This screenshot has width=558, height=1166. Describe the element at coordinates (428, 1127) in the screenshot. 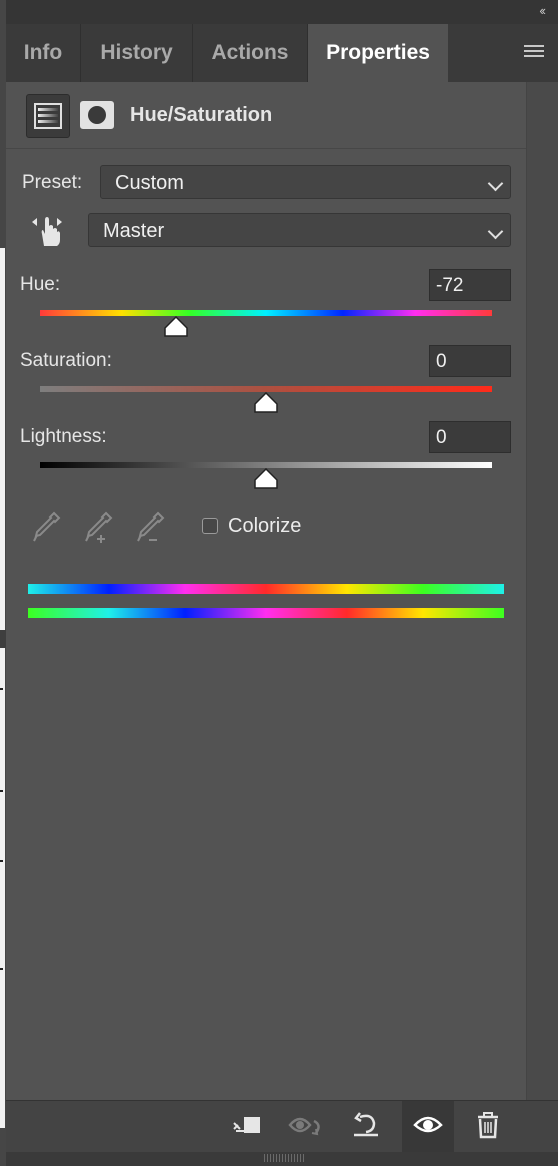

I see `visibility-eye-icon` at that location.